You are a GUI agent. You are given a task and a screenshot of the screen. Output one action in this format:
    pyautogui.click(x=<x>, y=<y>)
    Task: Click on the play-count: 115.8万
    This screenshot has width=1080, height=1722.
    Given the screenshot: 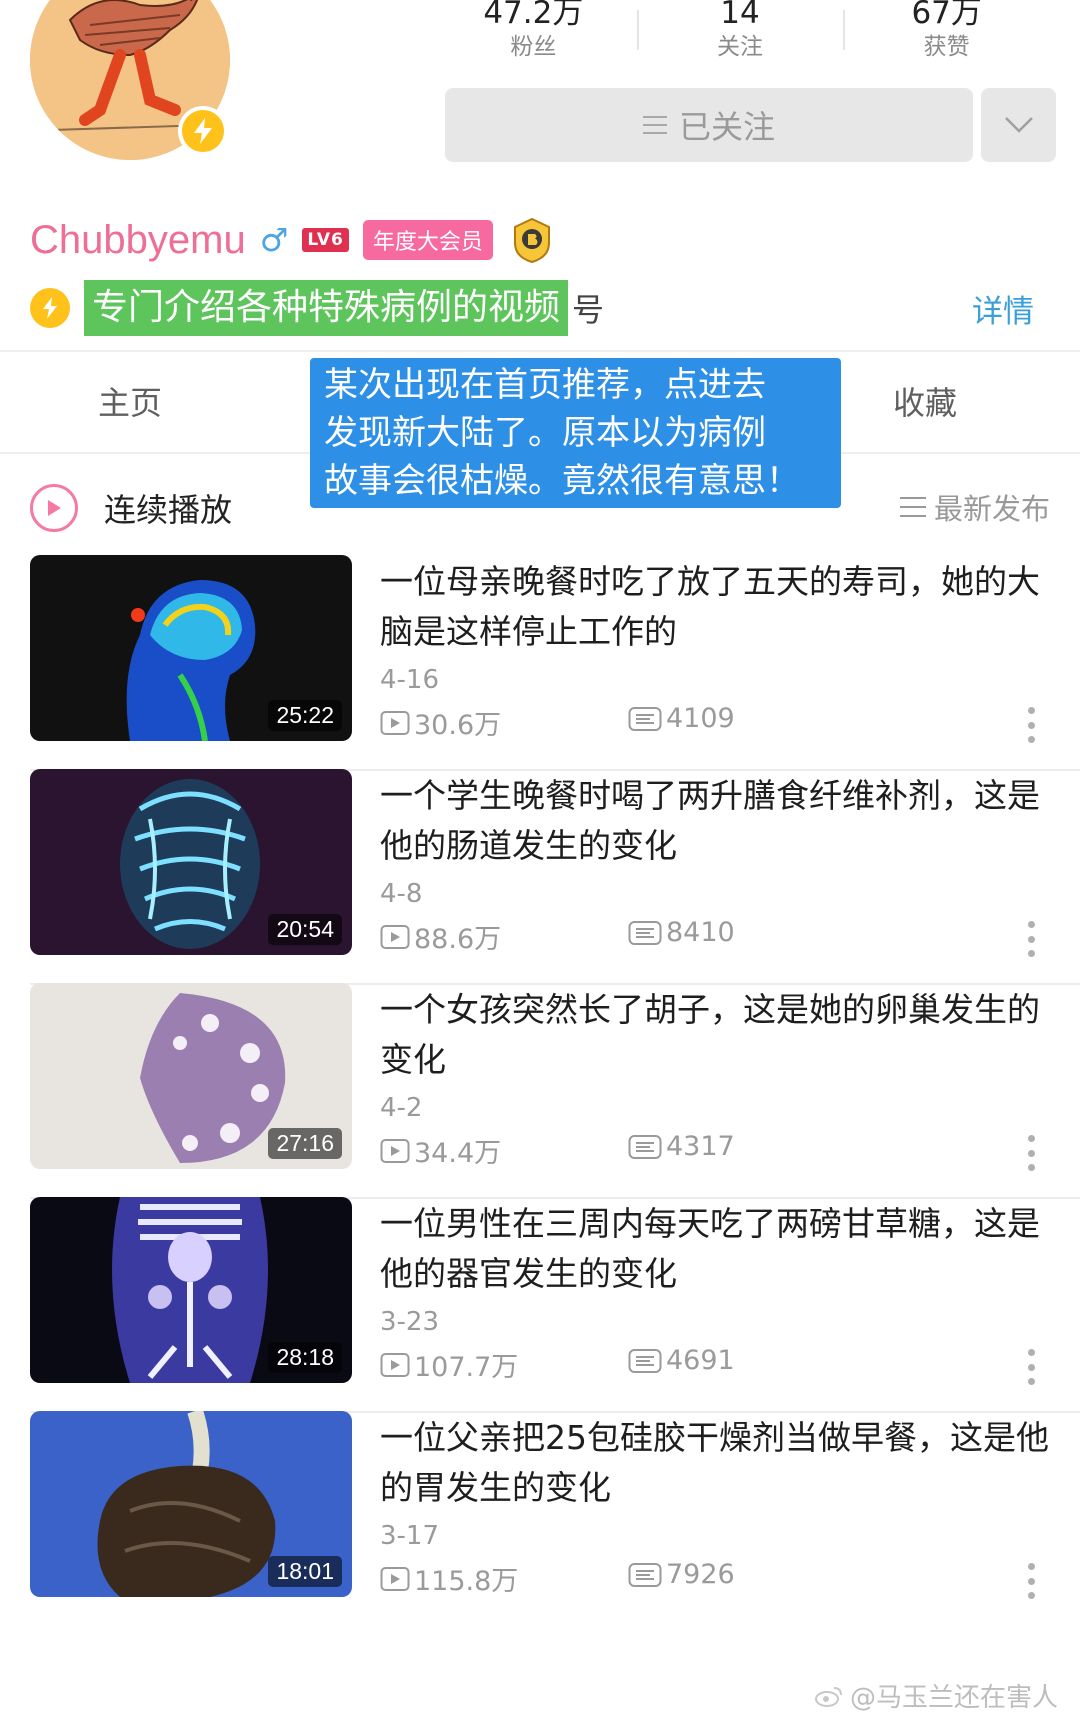 What is the action you would take?
    pyautogui.click(x=449, y=1578)
    